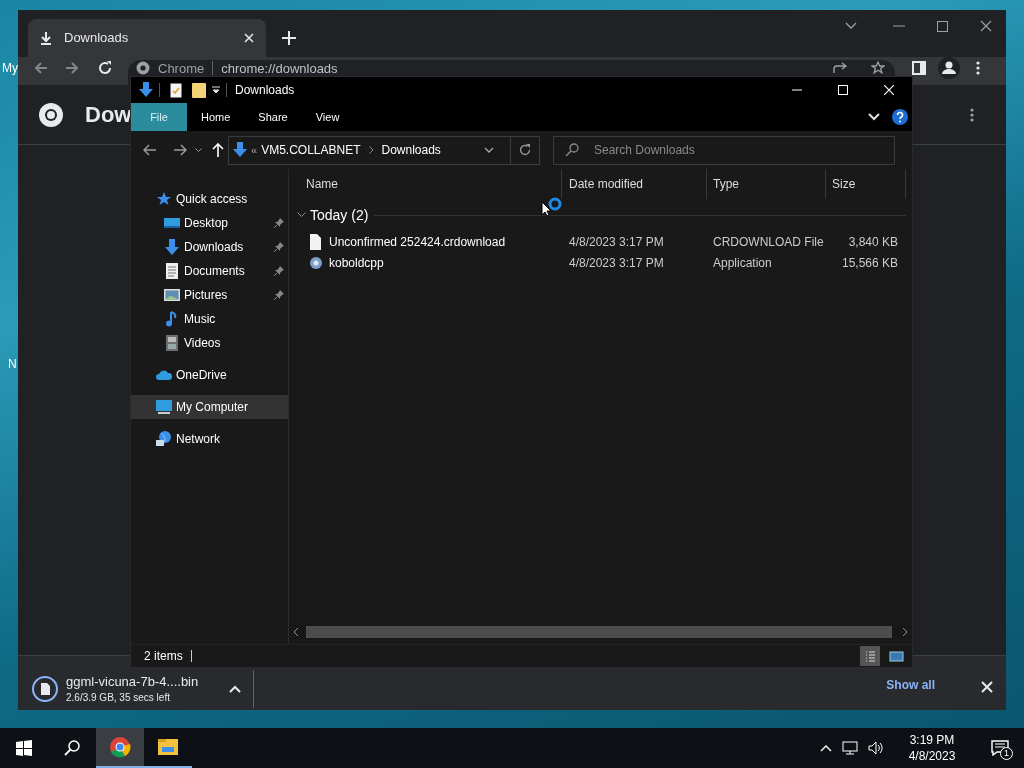  Describe the element at coordinates (826, 748) in the screenshot. I see `chevron-up-icon` at that location.